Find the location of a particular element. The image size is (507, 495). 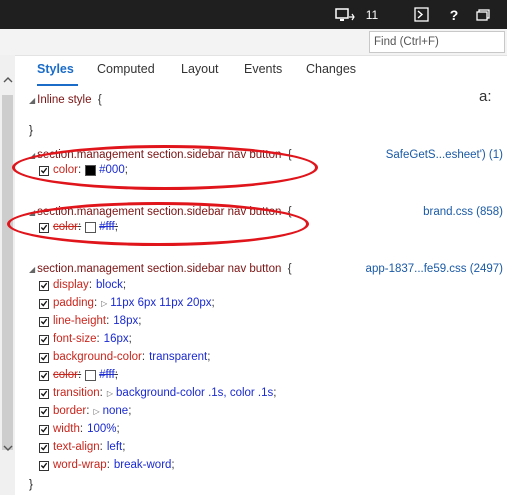

property-value: transparent is located at coordinates (178, 357).